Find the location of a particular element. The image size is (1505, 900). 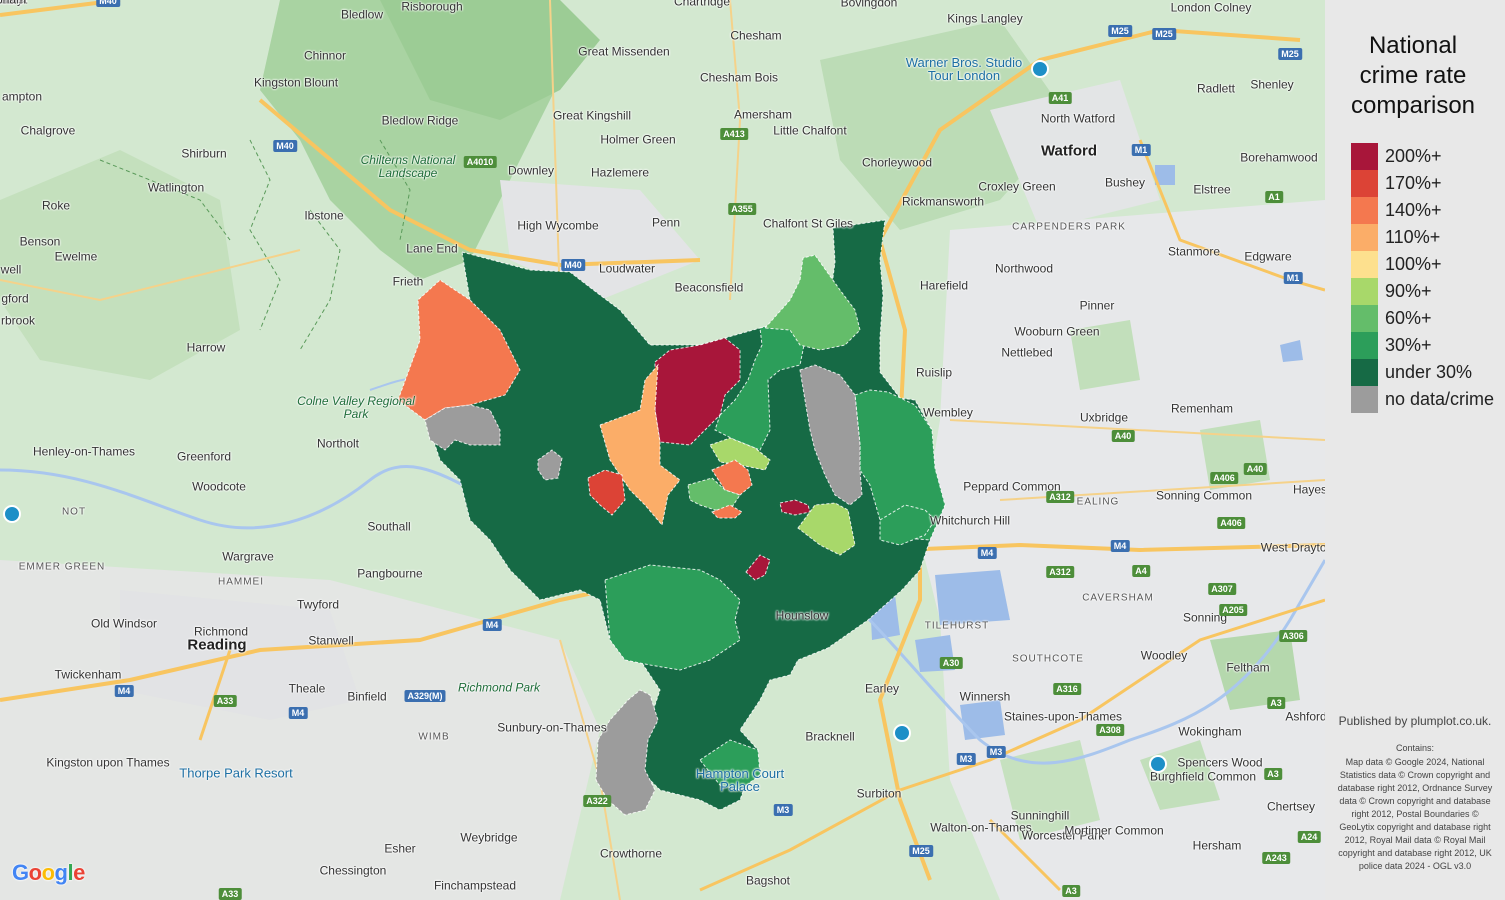

place-label: Penn is located at coordinates (666, 222).